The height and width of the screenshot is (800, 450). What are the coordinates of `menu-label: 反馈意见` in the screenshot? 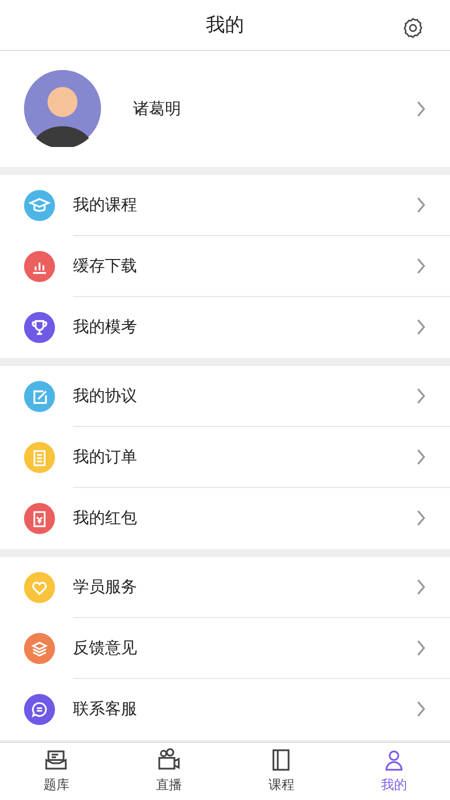 It's located at (105, 647).